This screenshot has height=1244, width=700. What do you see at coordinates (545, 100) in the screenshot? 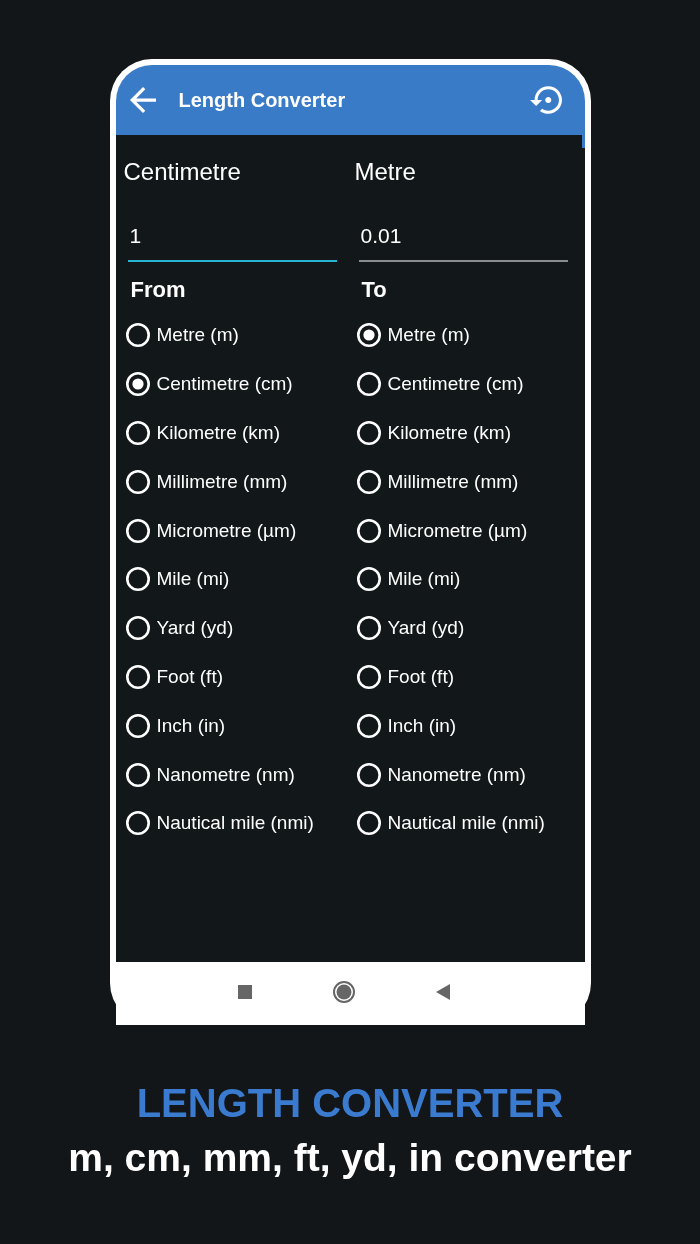
I see `restore-icon` at bounding box center [545, 100].